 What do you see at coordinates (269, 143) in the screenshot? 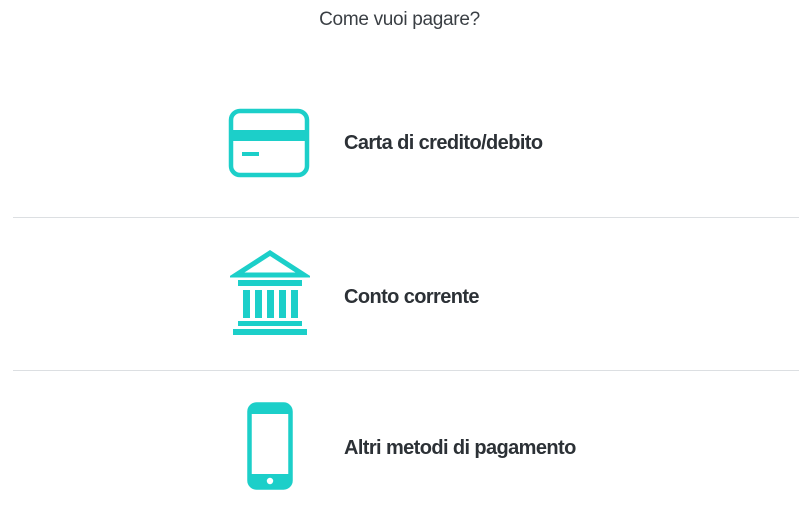
I see `credit-card-icon` at bounding box center [269, 143].